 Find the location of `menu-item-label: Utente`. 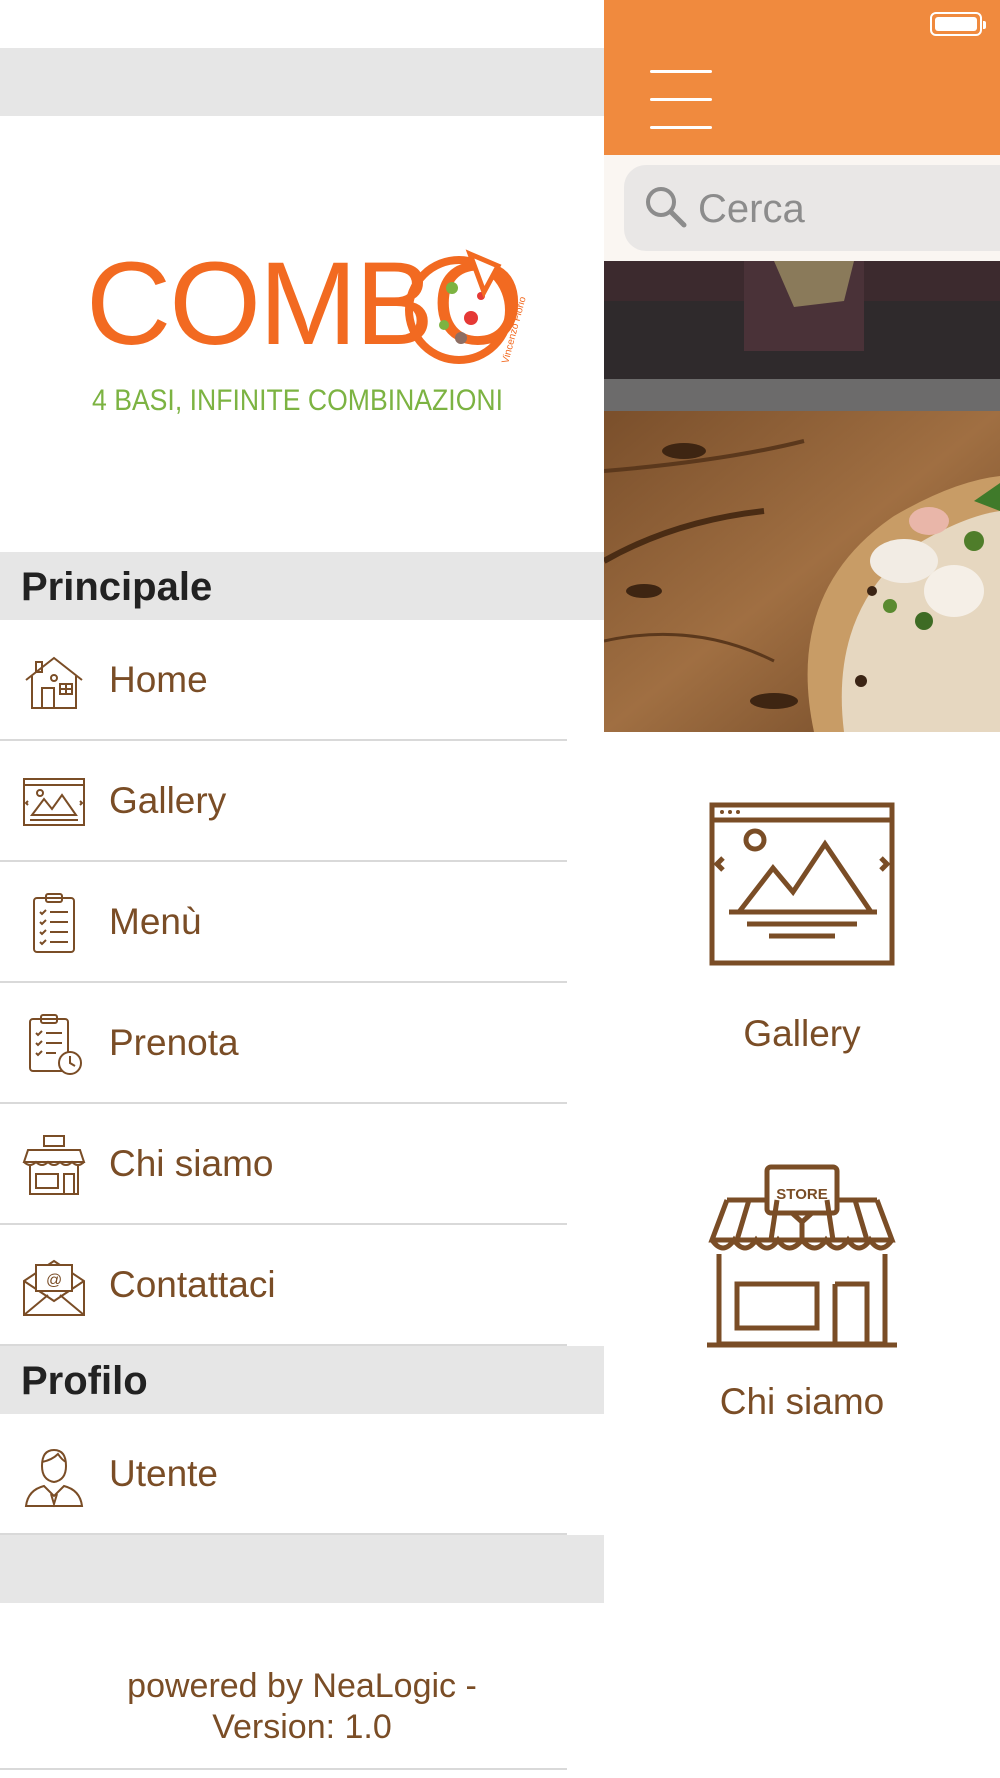

menu-item-label: Utente is located at coordinates (164, 1473).